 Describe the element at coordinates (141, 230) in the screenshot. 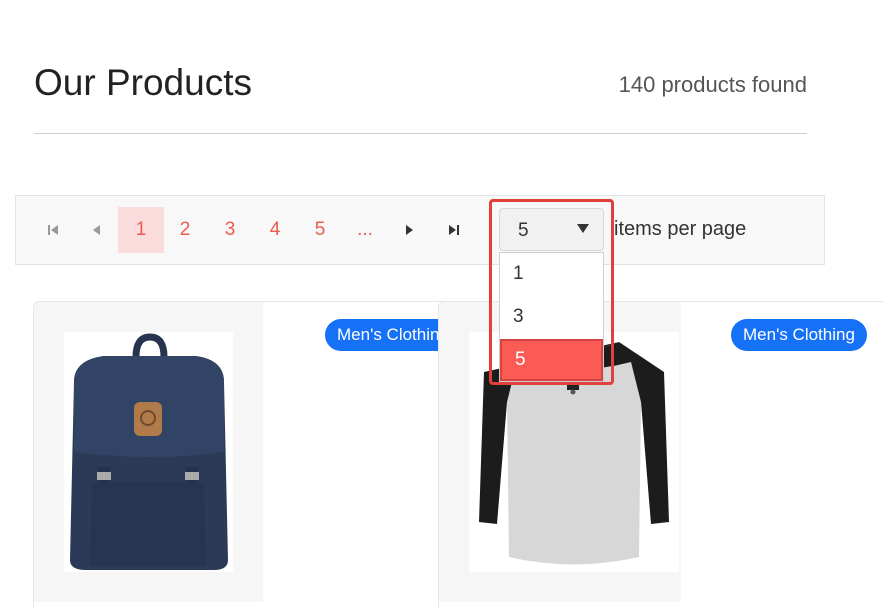

I see `page-1-button: 1` at that location.